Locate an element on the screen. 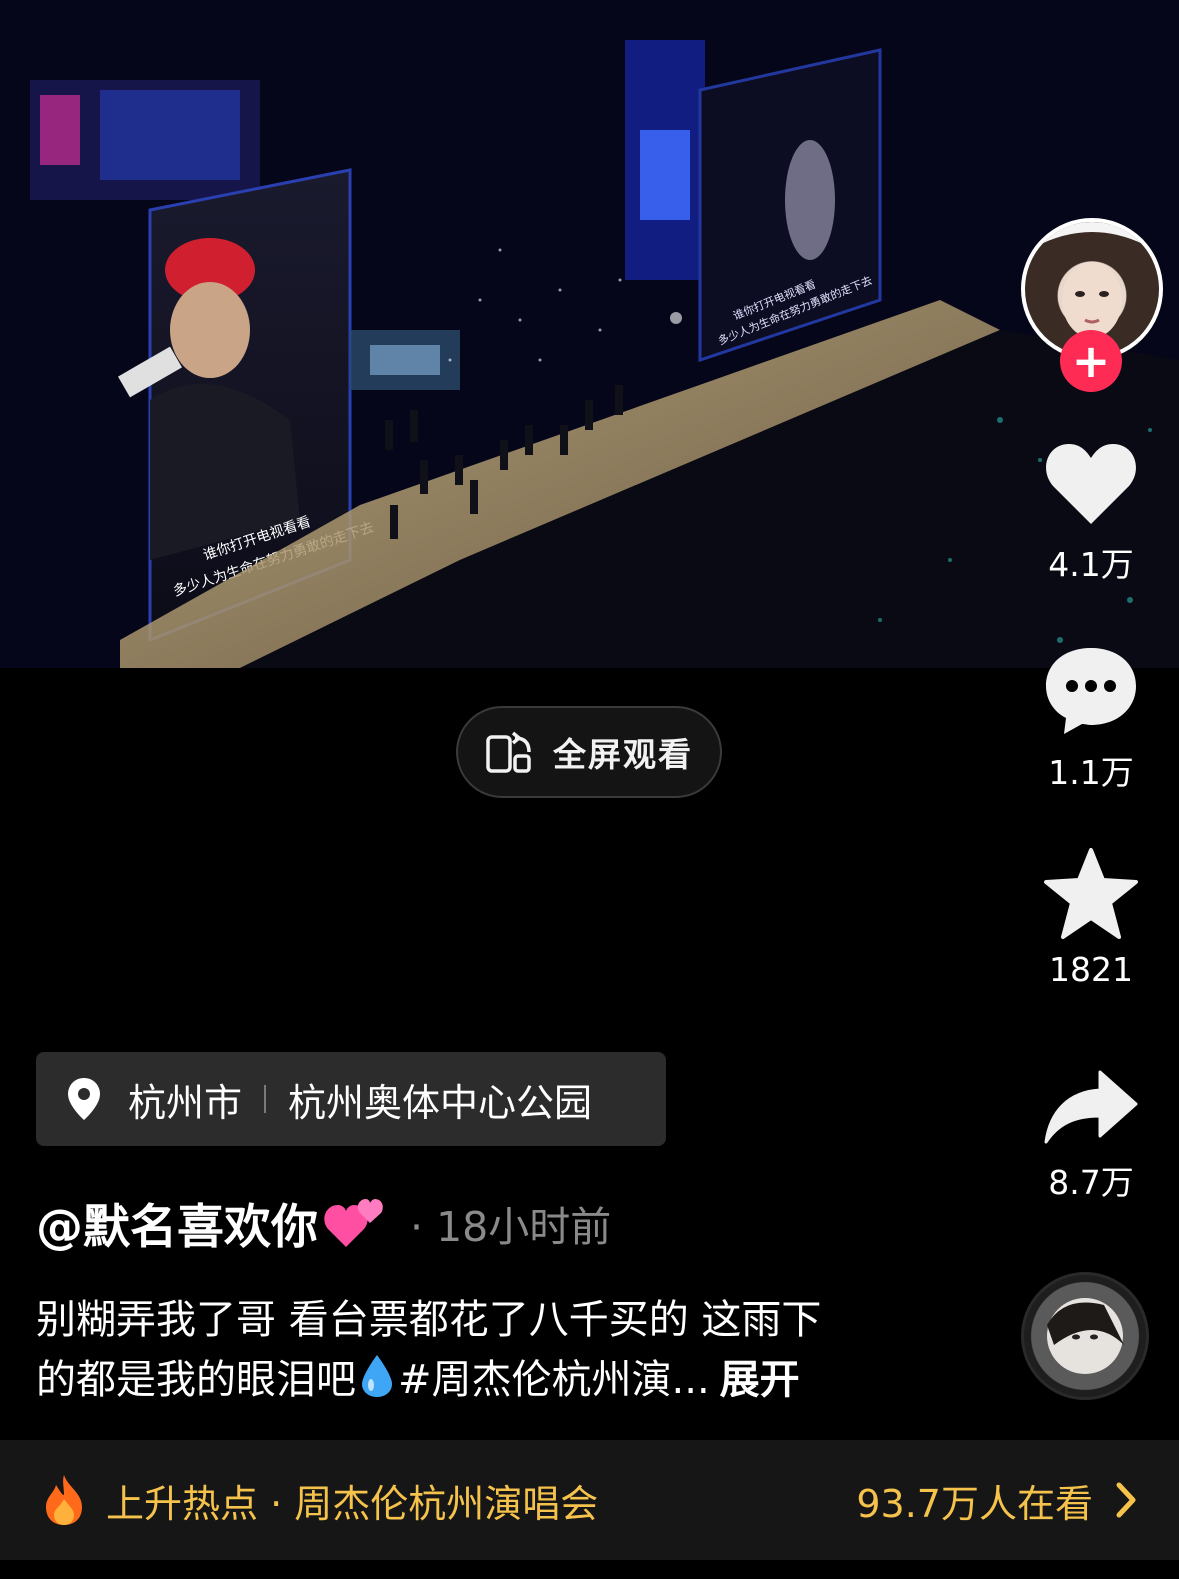 Image resolution: width=1179 pixels, height=1579 pixels. trending-label: 上升热点 · 周杰伦杭州演唱会 is located at coordinates (352, 1503).